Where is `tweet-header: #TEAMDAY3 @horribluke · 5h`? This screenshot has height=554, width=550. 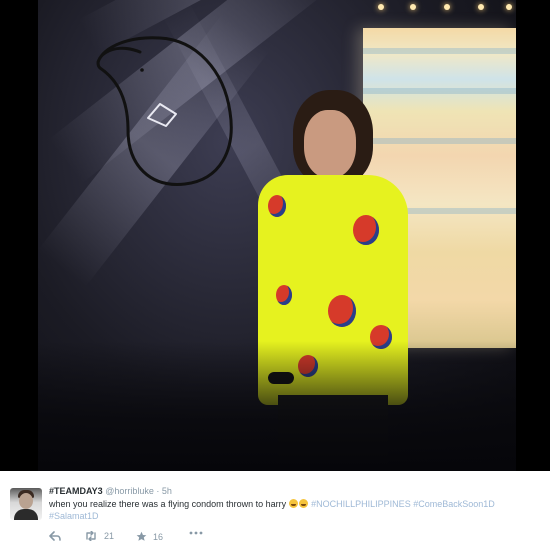
tweet-header: #TEAMDAY3 @horribluke · 5h is located at coordinates (110, 491).